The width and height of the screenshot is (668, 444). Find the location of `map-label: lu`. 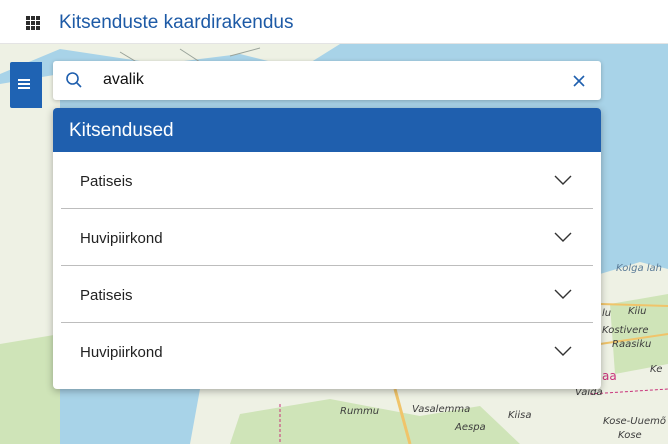

map-label: lu is located at coordinates (607, 313).